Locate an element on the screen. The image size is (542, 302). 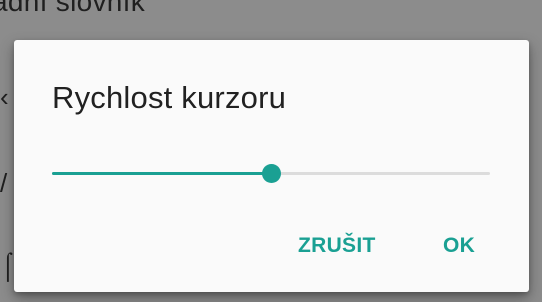
background-partial-icon: ‹ is located at coordinates (4, 97).